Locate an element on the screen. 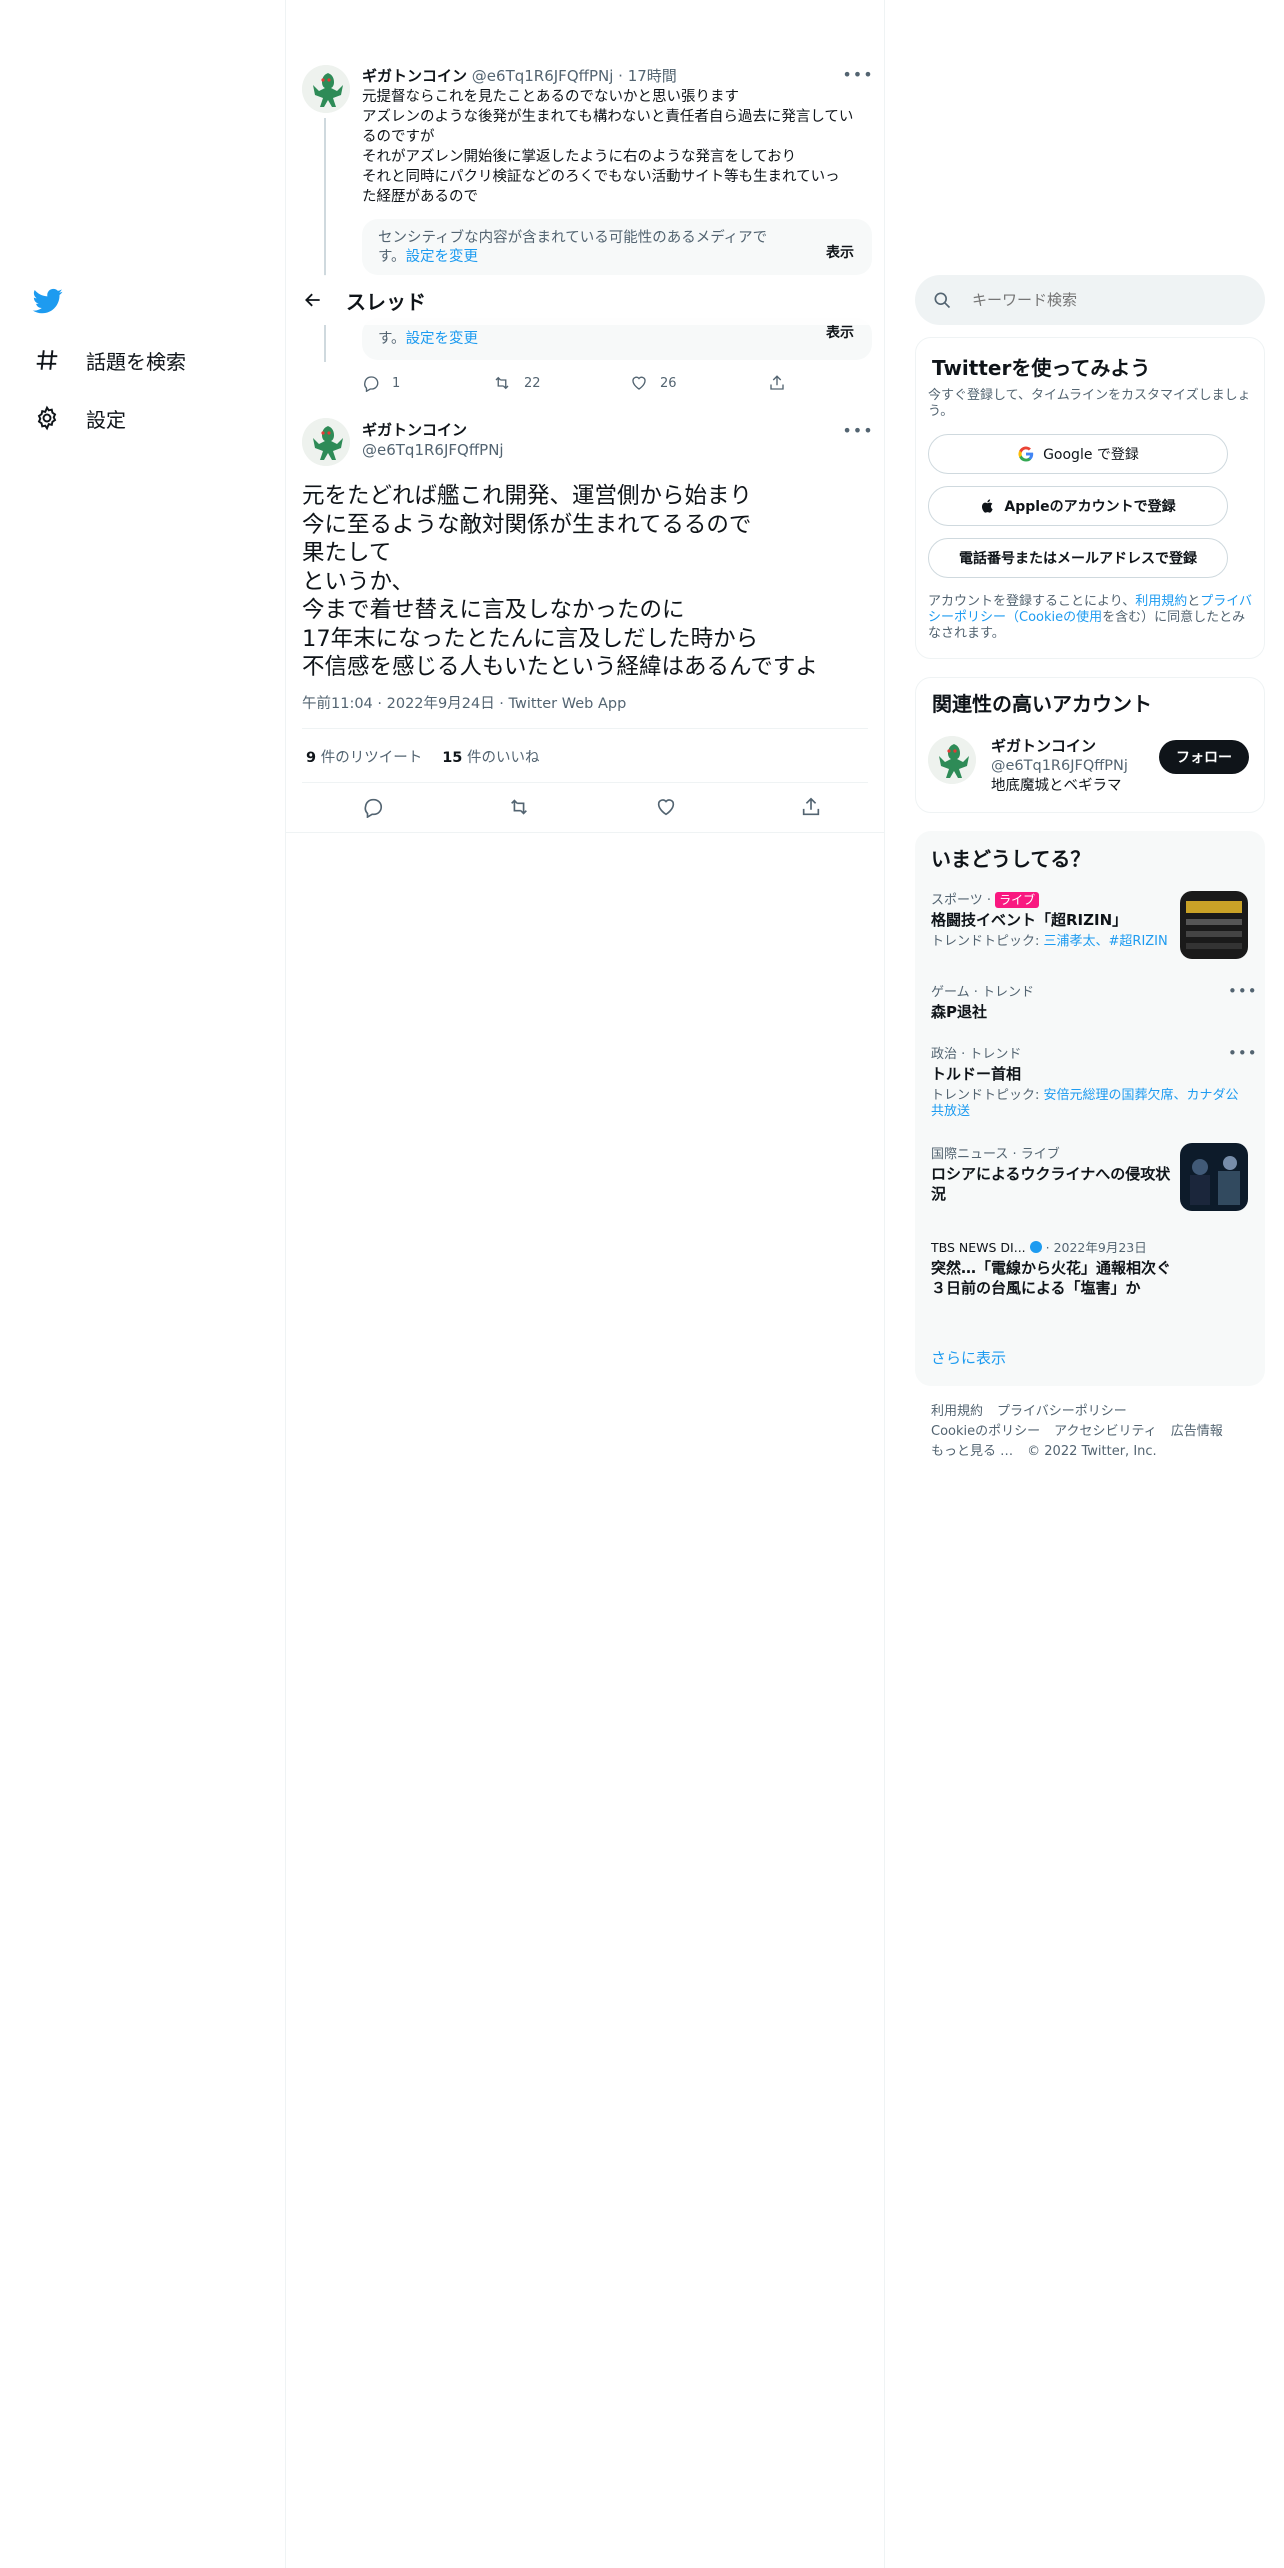 Image resolution: width=1284 pixels, height=2568 pixels. trend-title: 格闘技イベント「超RIZIN」 is located at coordinates (1029, 920).